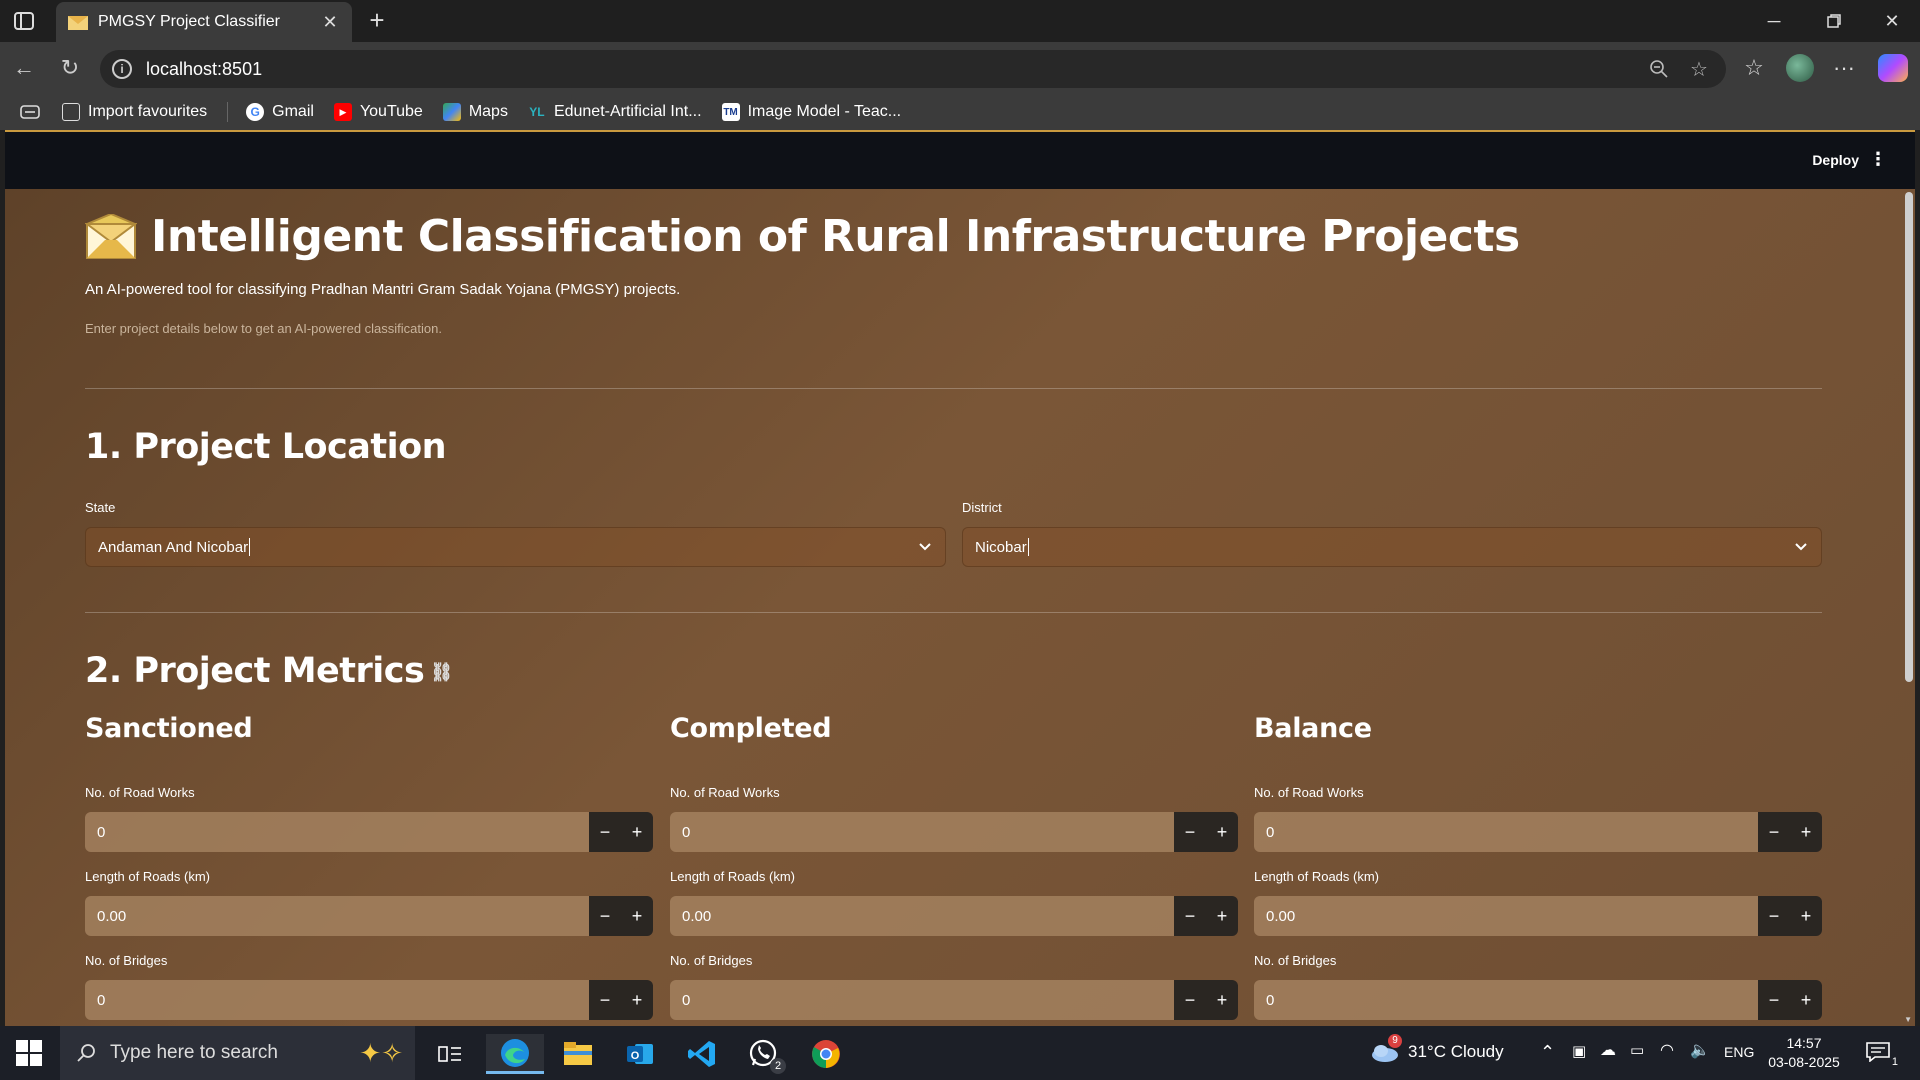 This screenshot has width=1920, height=1080. I want to click on wifi-icon: ◠, so click(1667, 1050).